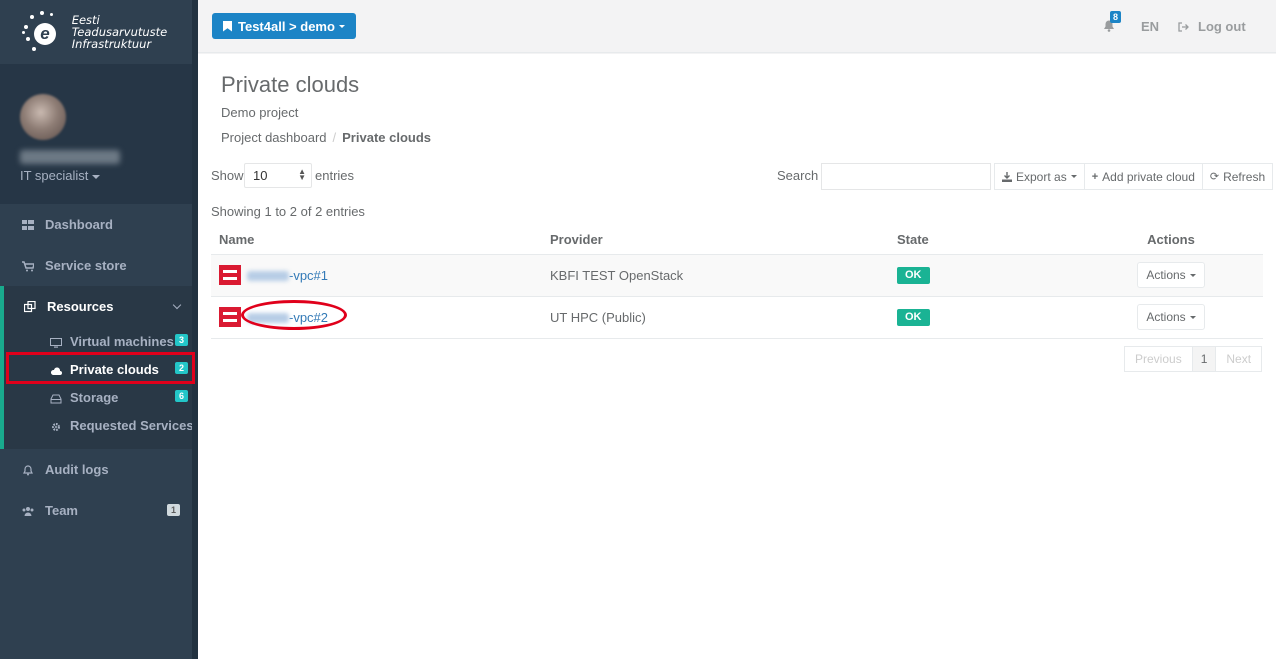 Image resolution: width=1276 pixels, height=659 pixels. Describe the element at coordinates (1204, 359) in the screenshot. I see `pagination-page: 1` at that location.